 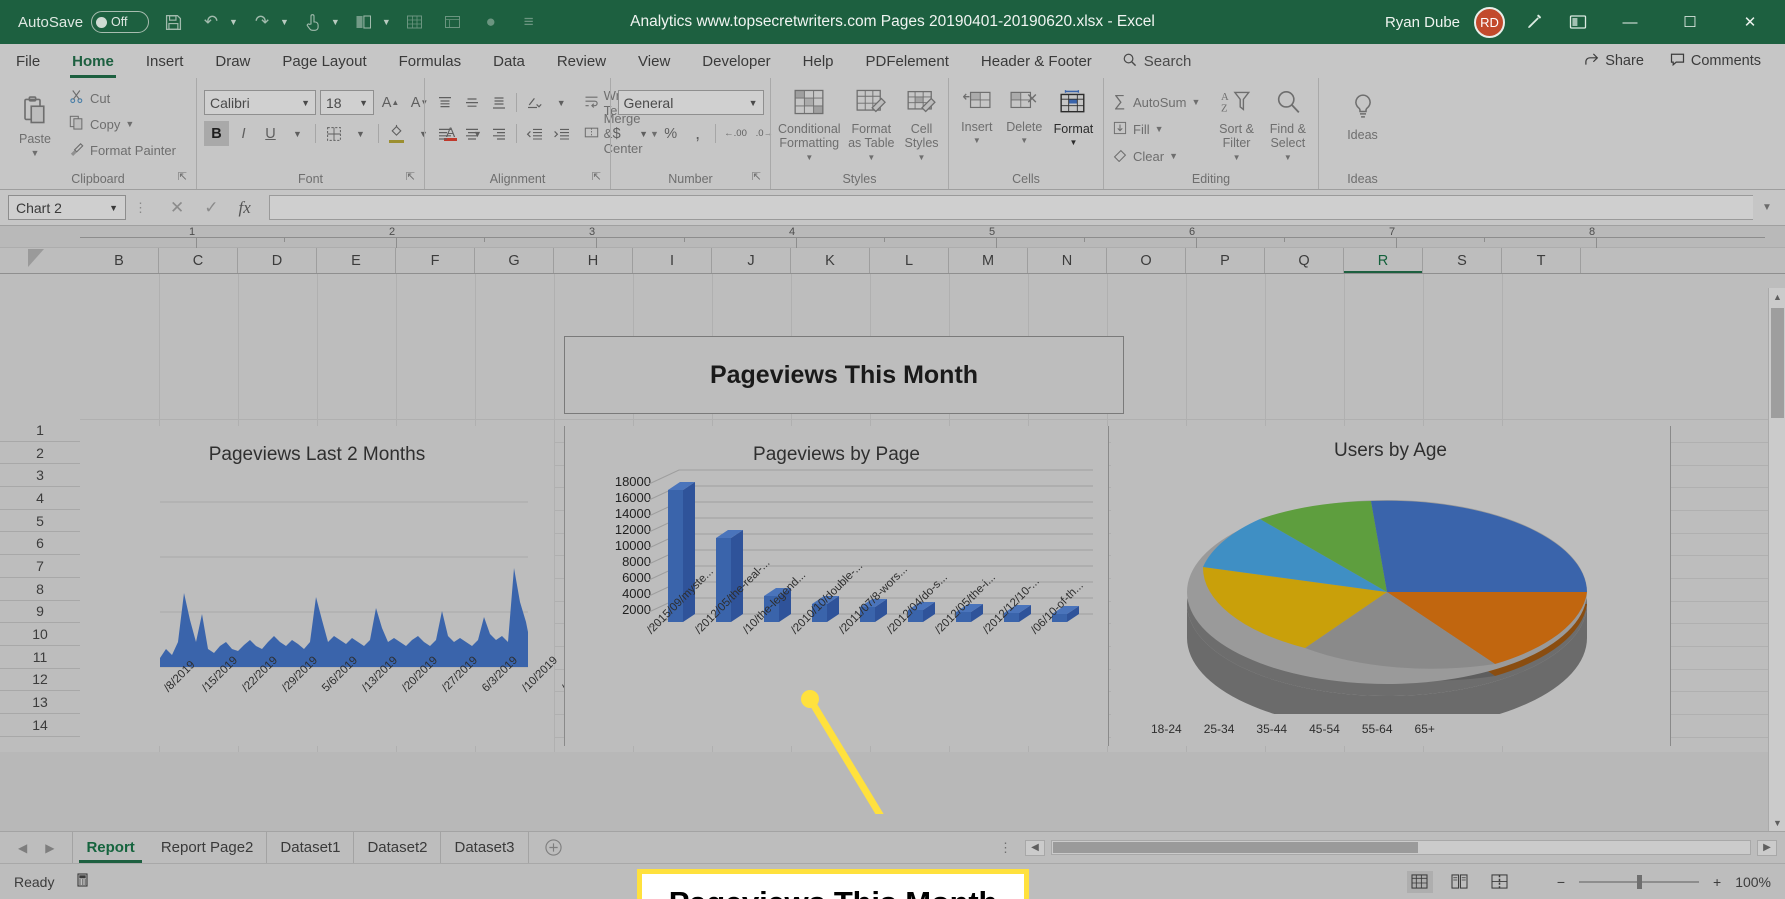 What do you see at coordinates (1160, 102) in the screenshot?
I see `autosum-label: AutoSum` at bounding box center [1160, 102].